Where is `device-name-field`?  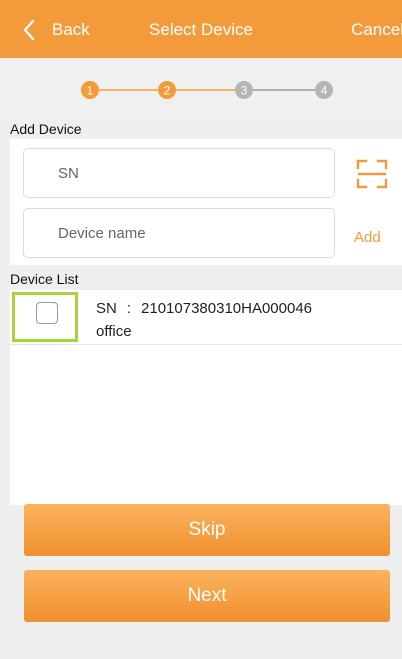 device-name-field is located at coordinates (179, 233).